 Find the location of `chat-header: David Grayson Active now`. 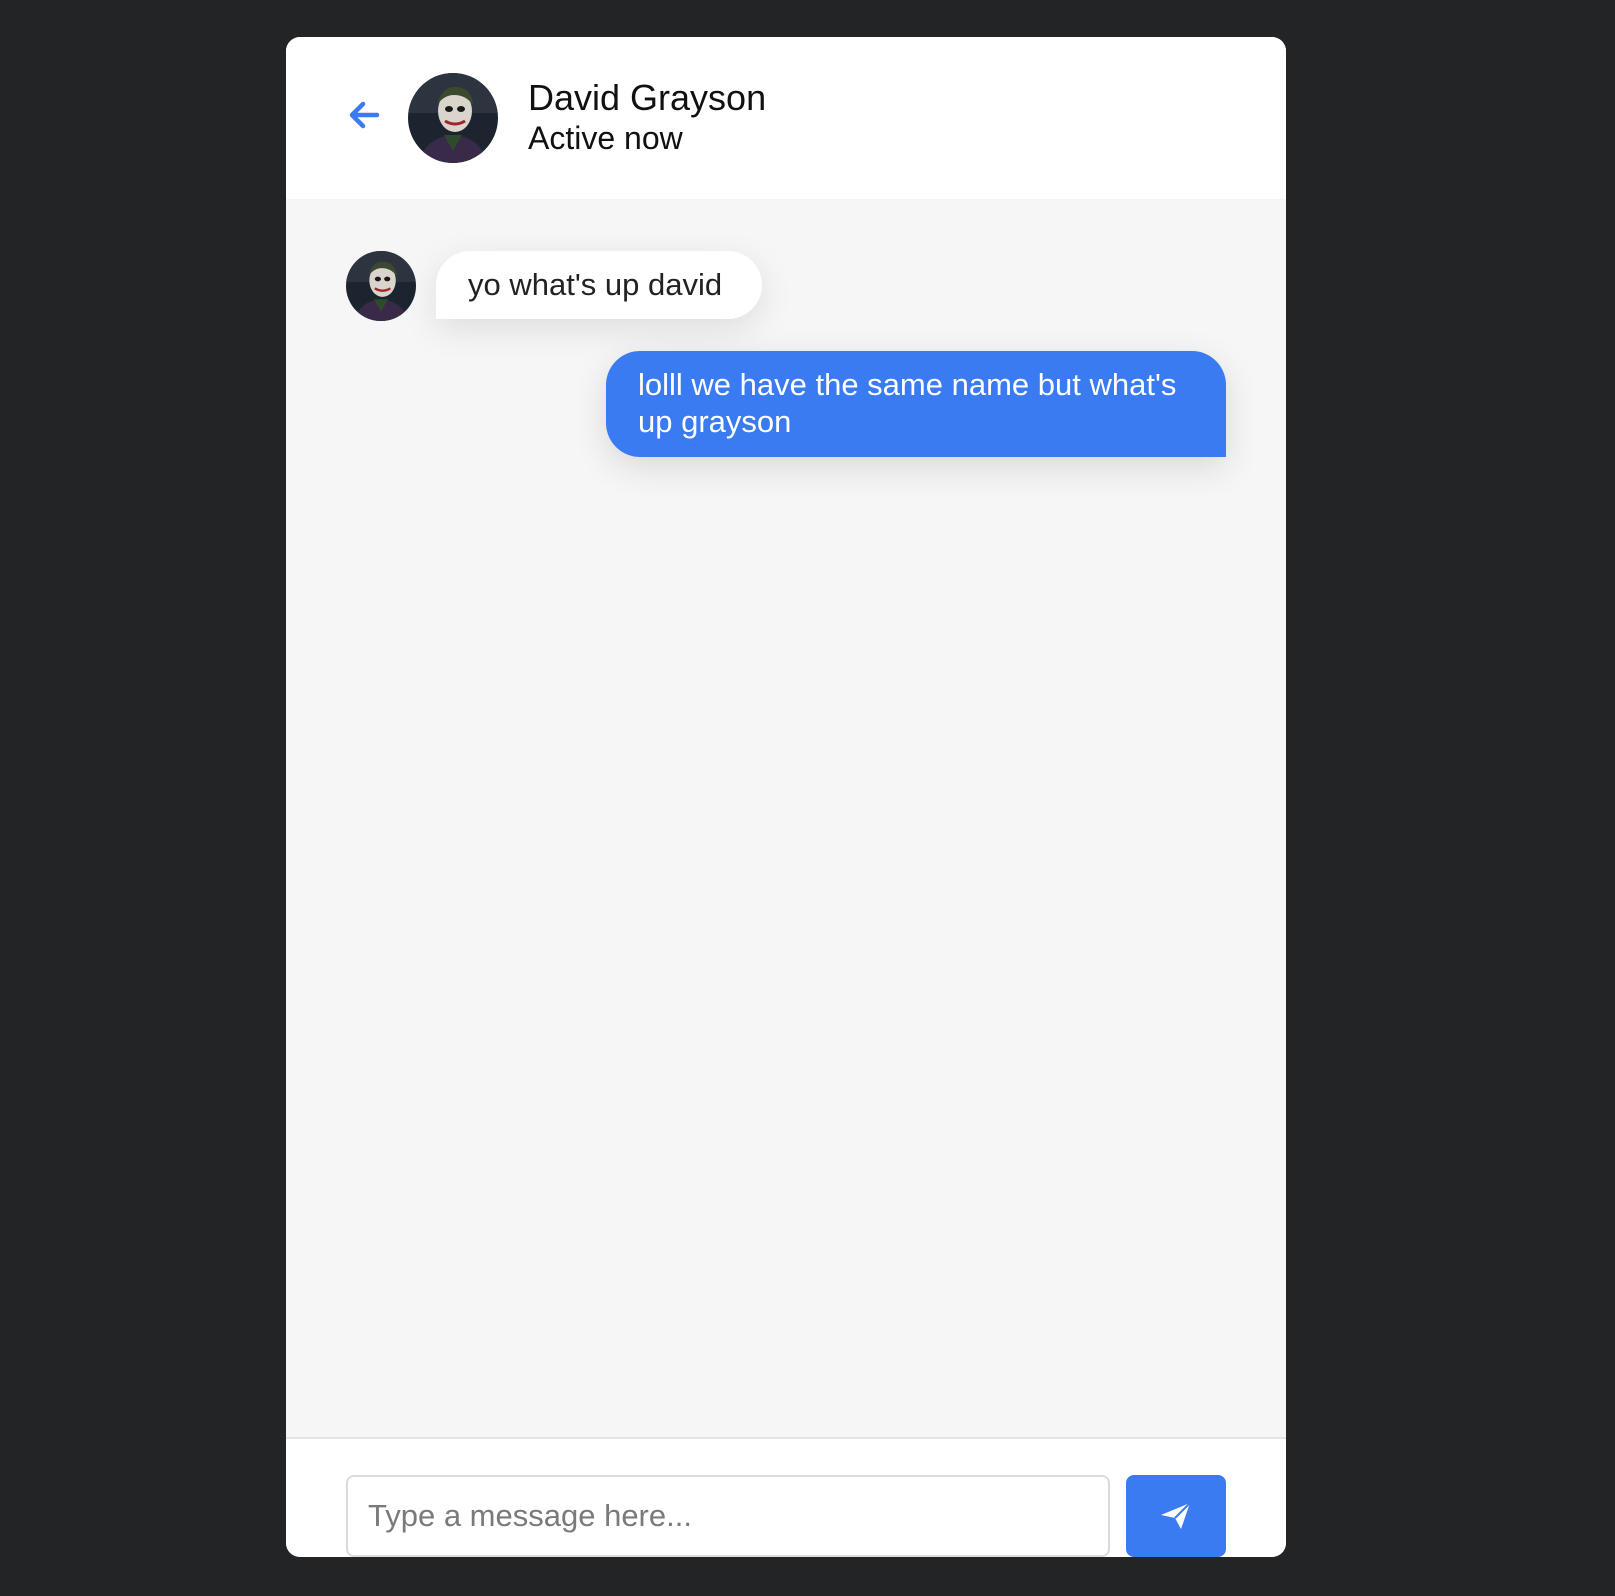

chat-header: David Grayson Active now is located at coordinates (786, 118).